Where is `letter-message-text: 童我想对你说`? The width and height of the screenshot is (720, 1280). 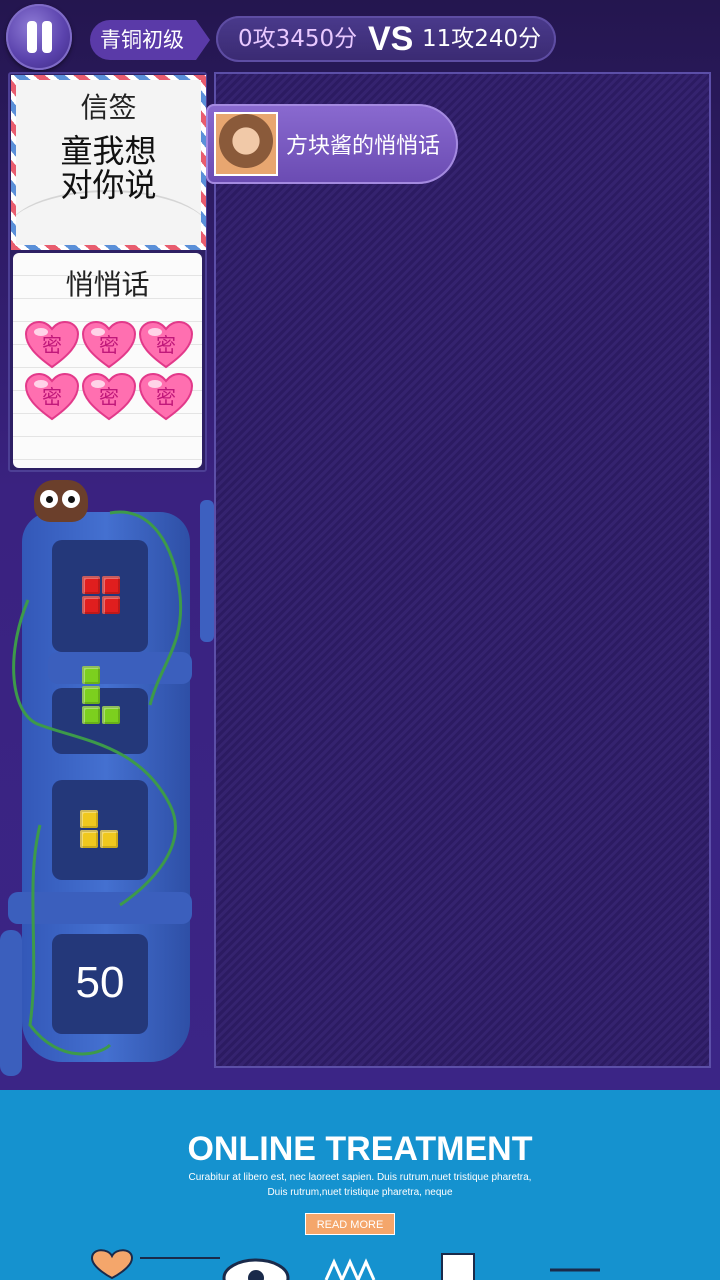
letter-message-text: 童我想对你说 is located at coordinates (108, 168).